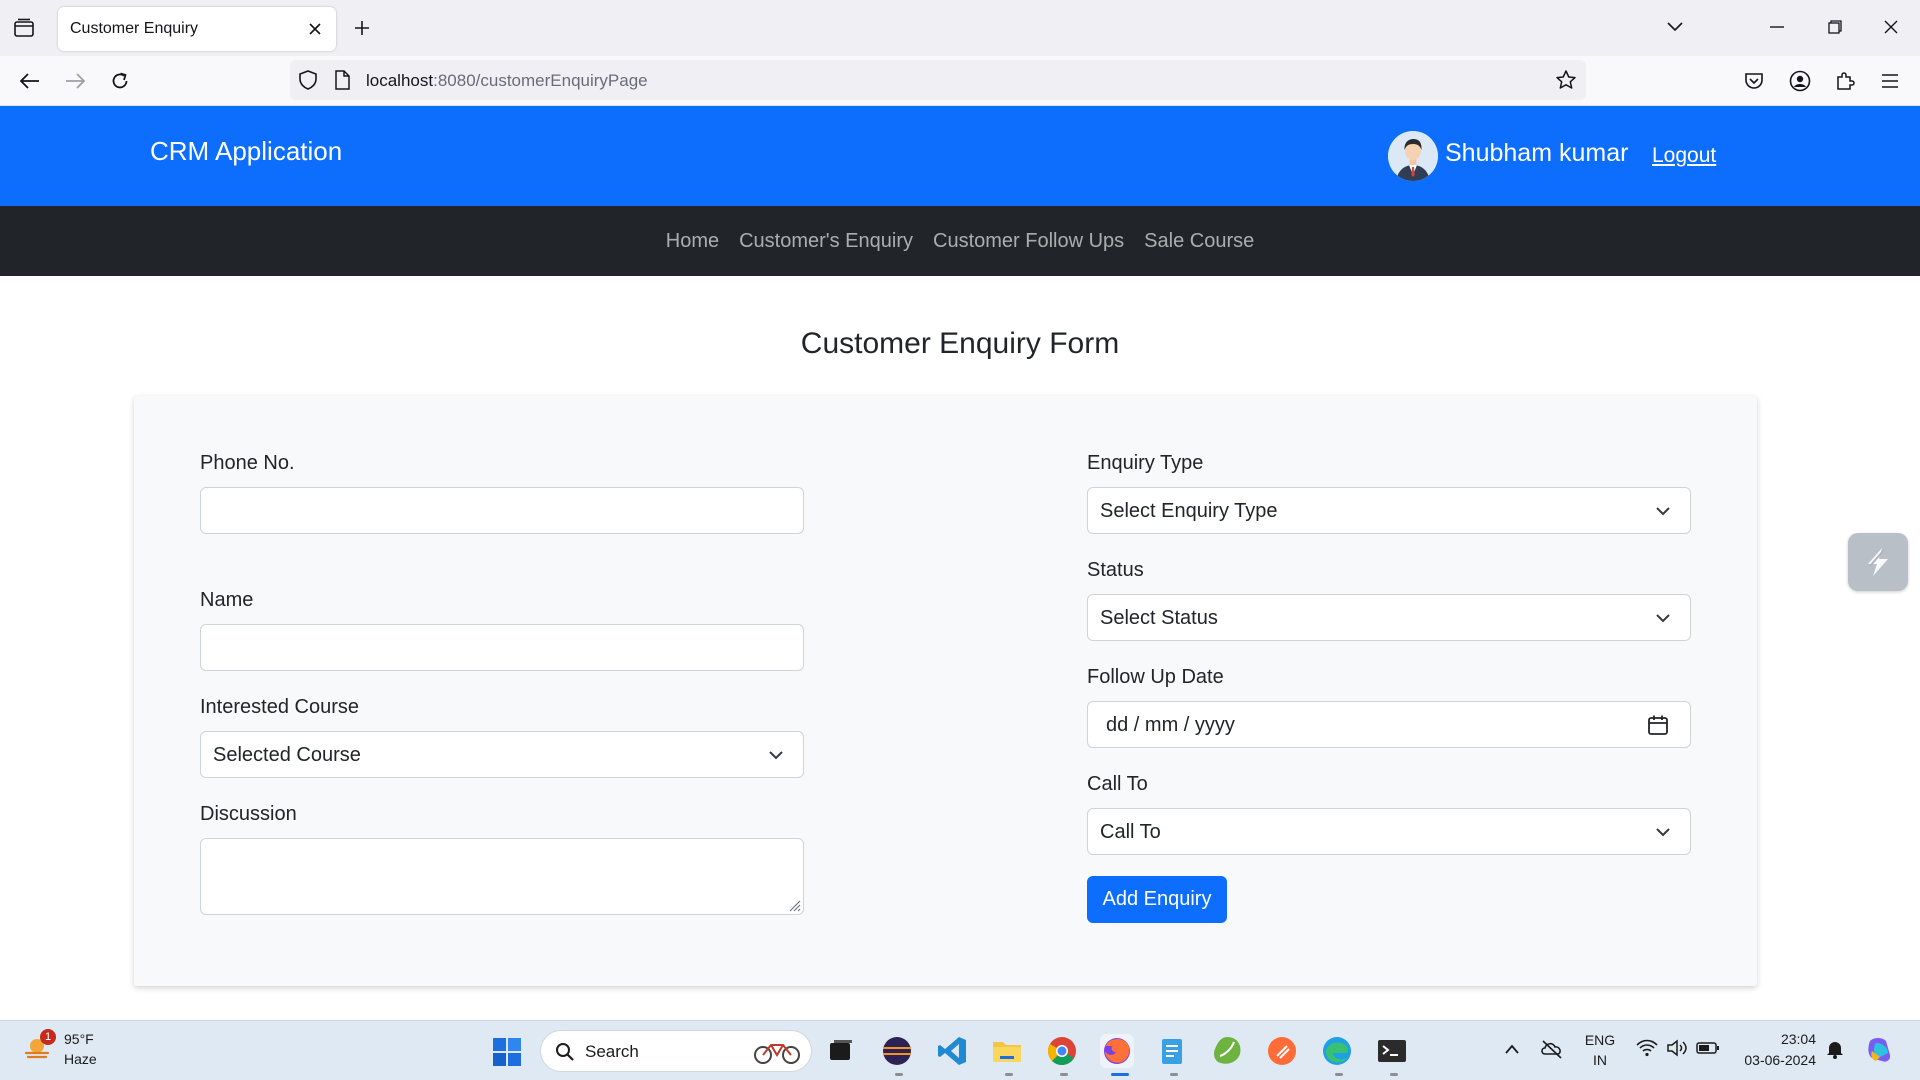 The height and width of the screenshot is (1080, 1920). I want to click on logout-link: Logout, so click(1684, 156).